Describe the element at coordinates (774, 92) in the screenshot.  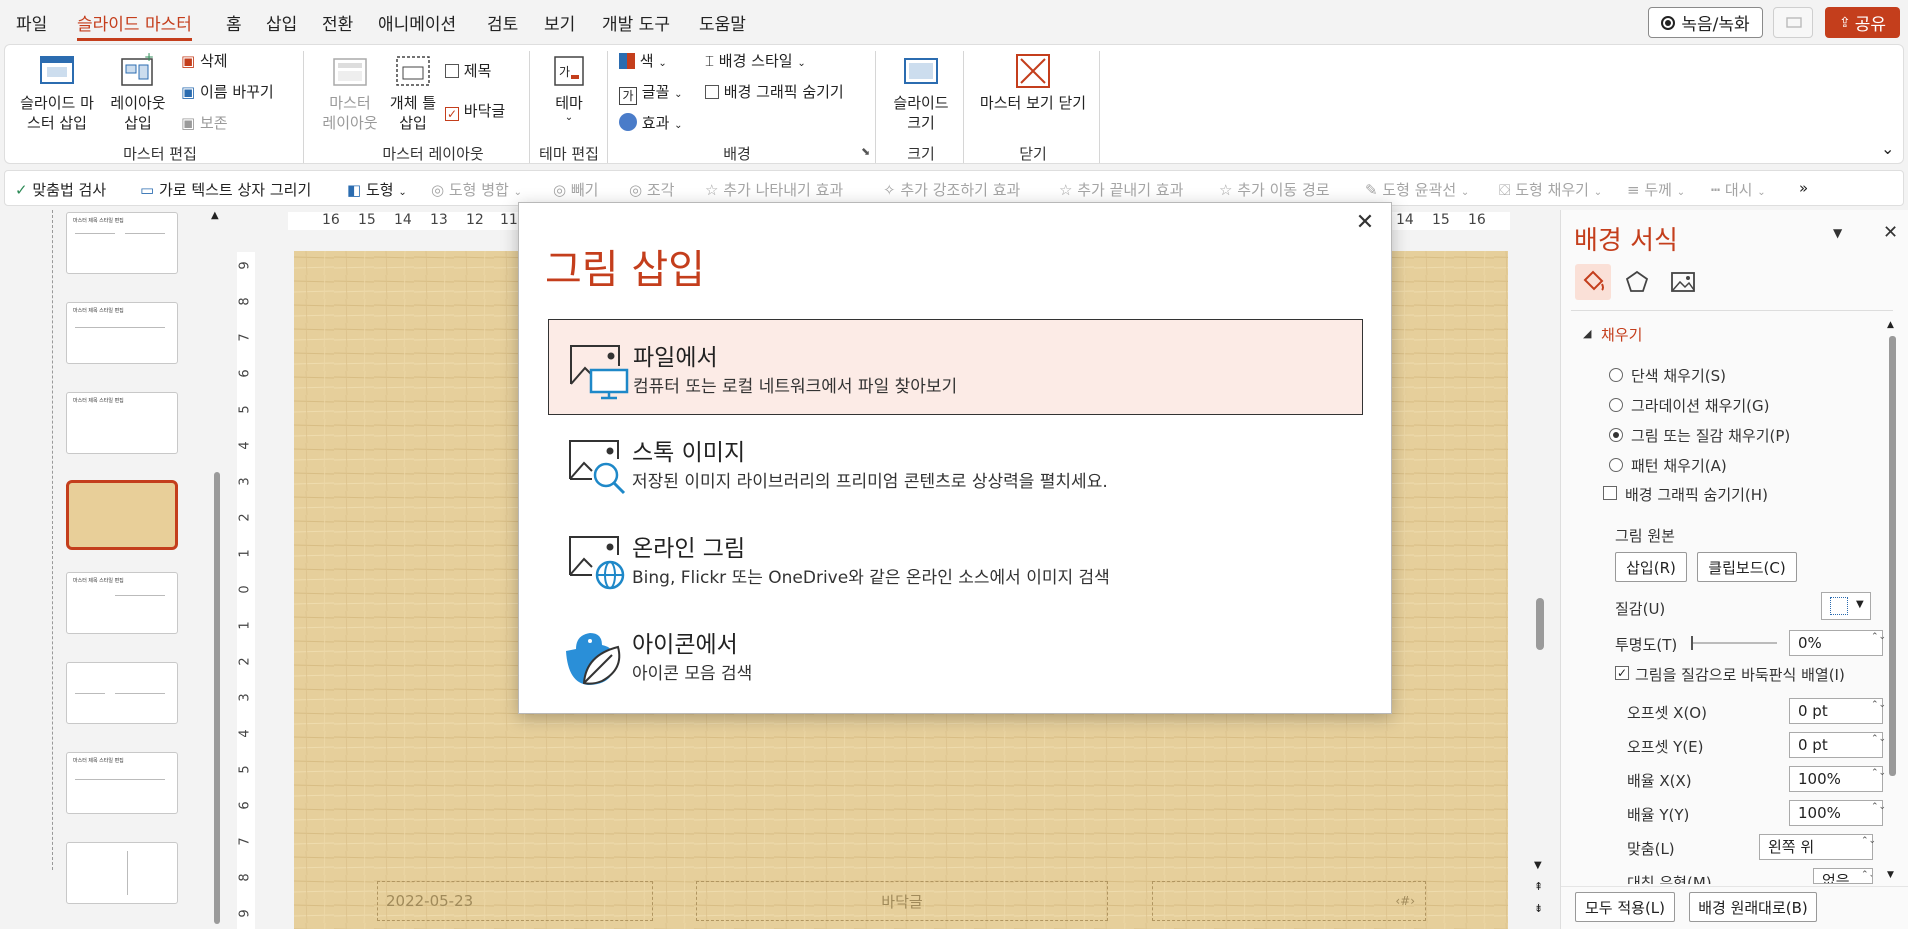
I see `hide-bg-graphics-checkbox: 배경 그래픽 숨기기` at that location.